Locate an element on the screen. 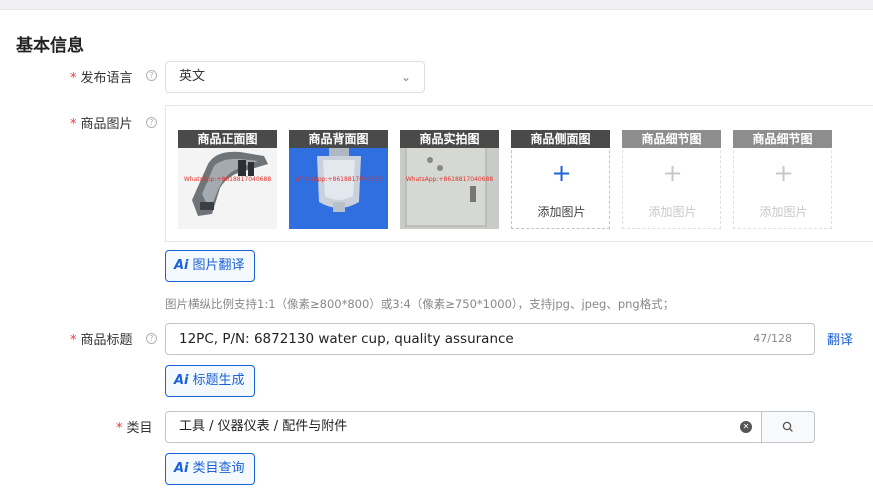 The image size is (873, 500). title-generate-button: Ai 标题生成 is located at coordinates (210, 381).